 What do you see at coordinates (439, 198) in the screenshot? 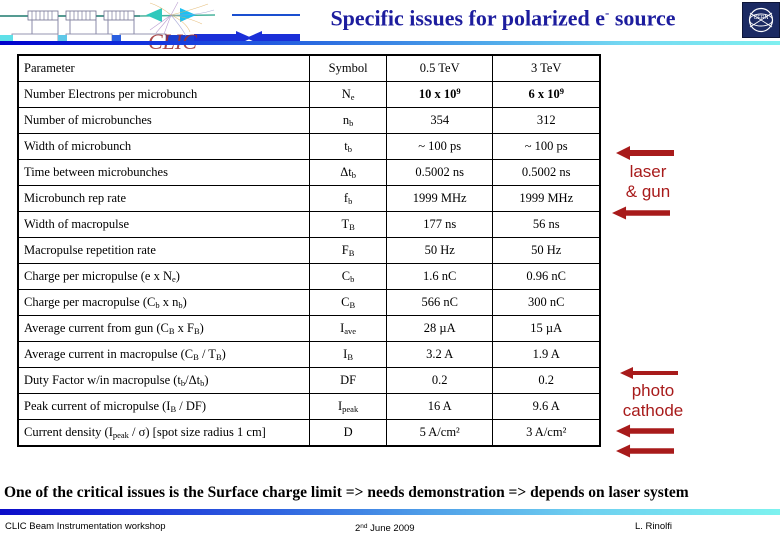
I see `cell-value-05tev: 1999 MHz` at bounding box center [439, 198].